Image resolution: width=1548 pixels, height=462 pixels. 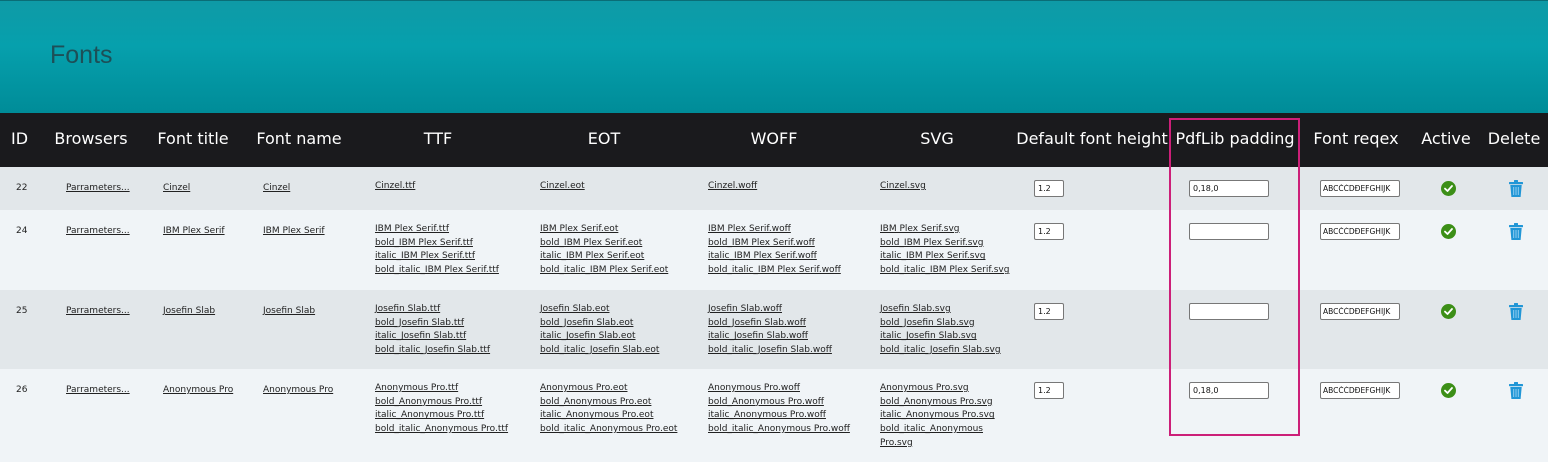 What do you see at coordinates (298, 140) in the screenshot?
I see `column-header-font-name: Font name` at bounding box center [298, 140].